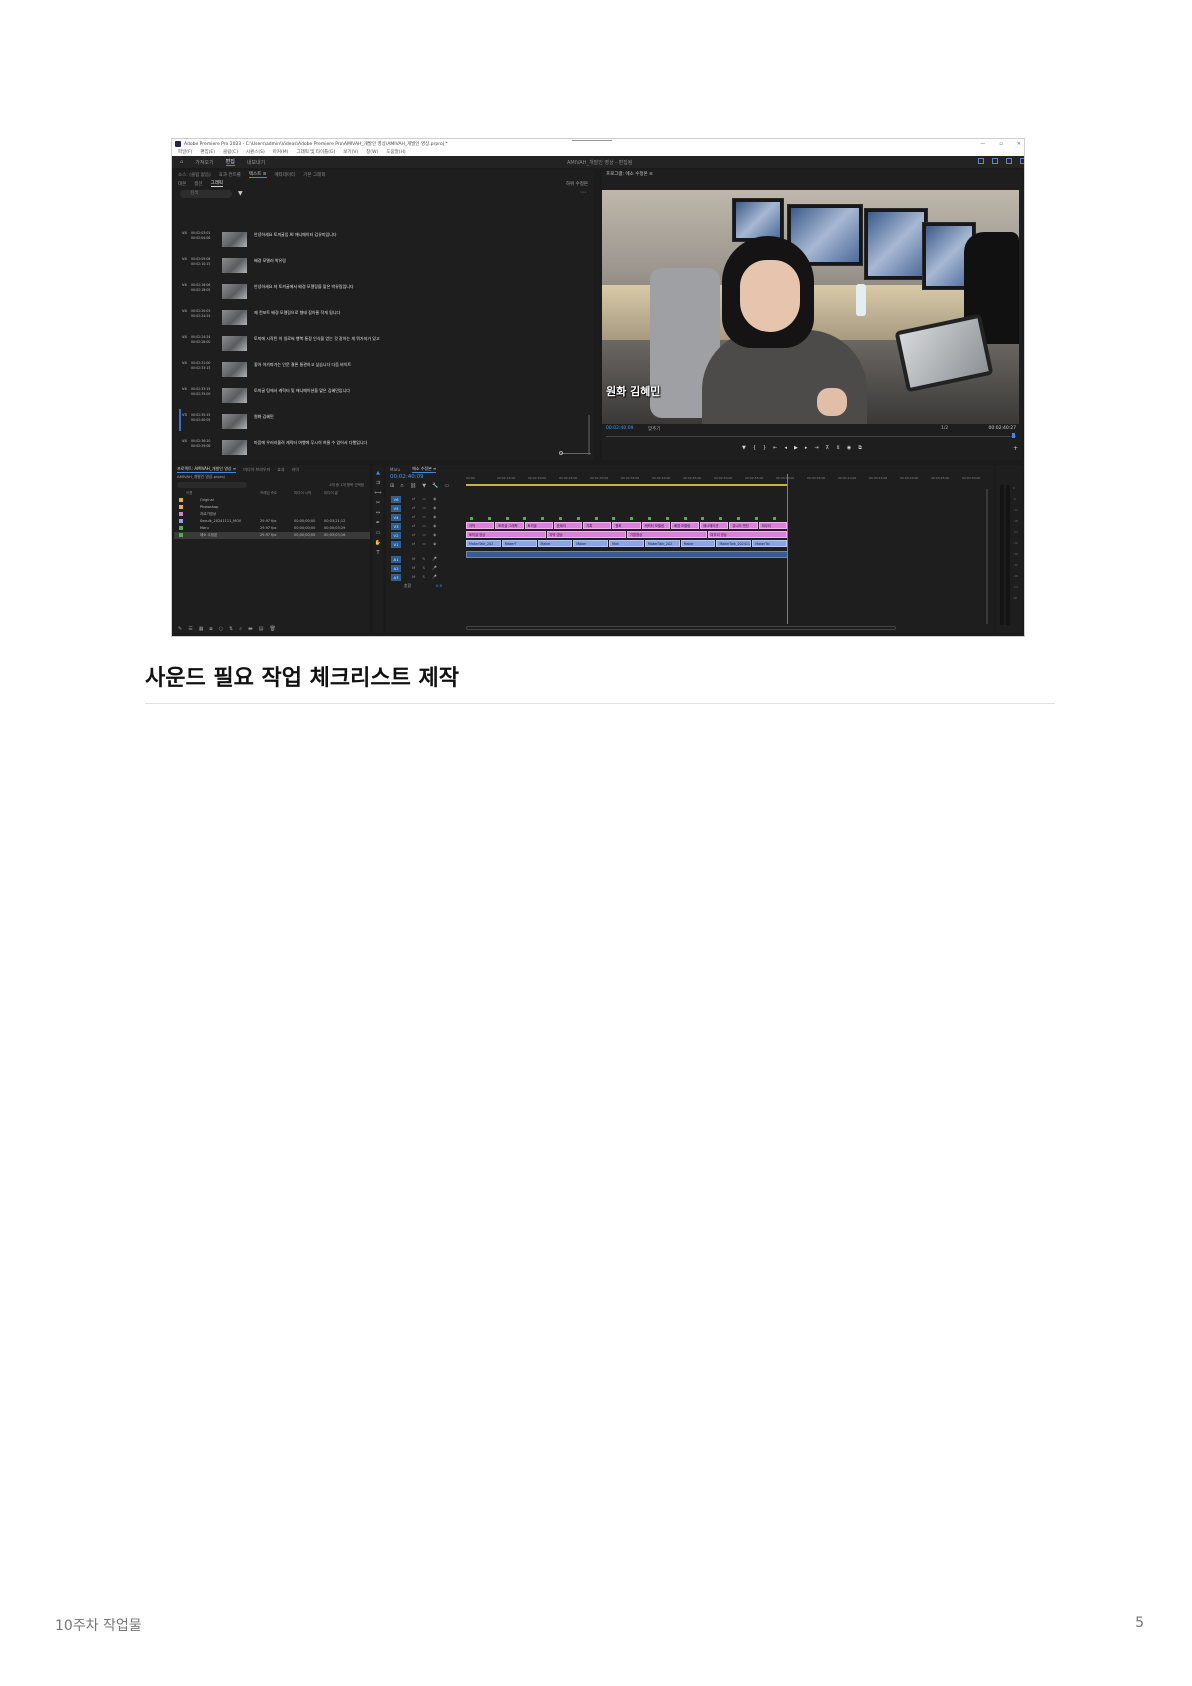 The image size is (1192, 1686). What do you see at coordinates (626, 543) in the screenshot?
I see `timeline-clip: Mak` at bounding box center [626, 543].